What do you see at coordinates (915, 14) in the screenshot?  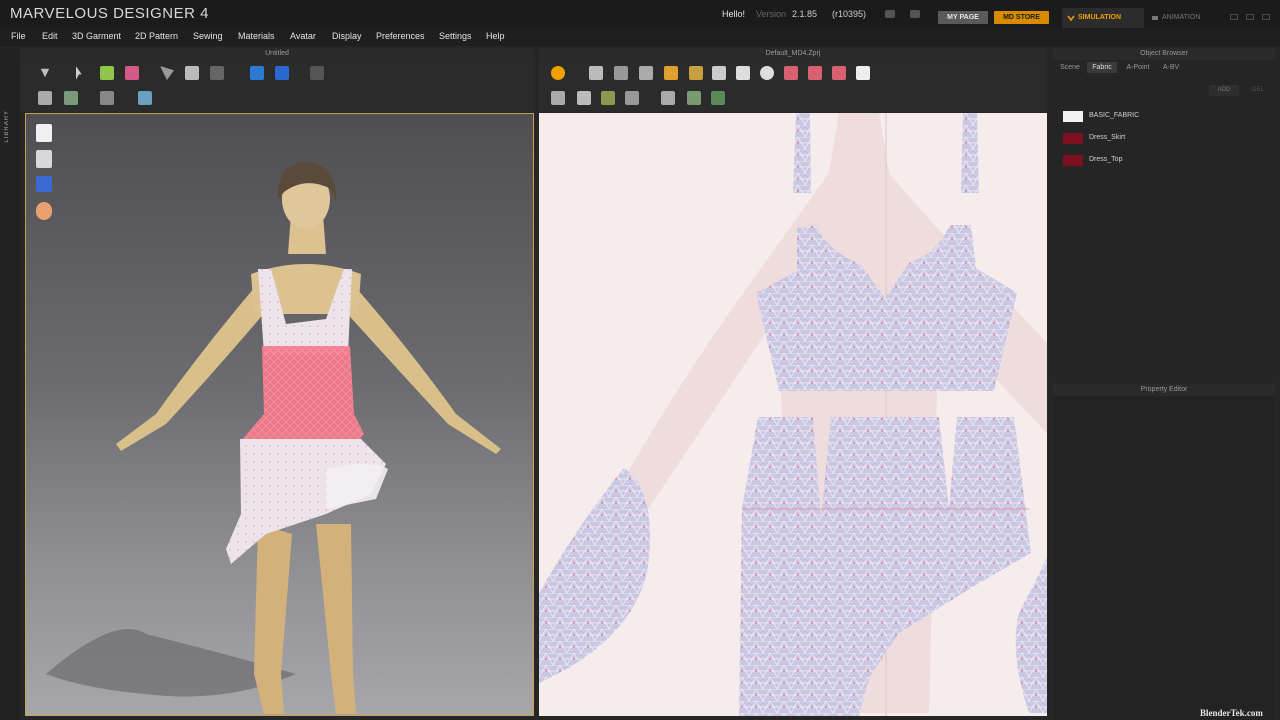 I see `tools-icon` at bounding box center [915, 14].